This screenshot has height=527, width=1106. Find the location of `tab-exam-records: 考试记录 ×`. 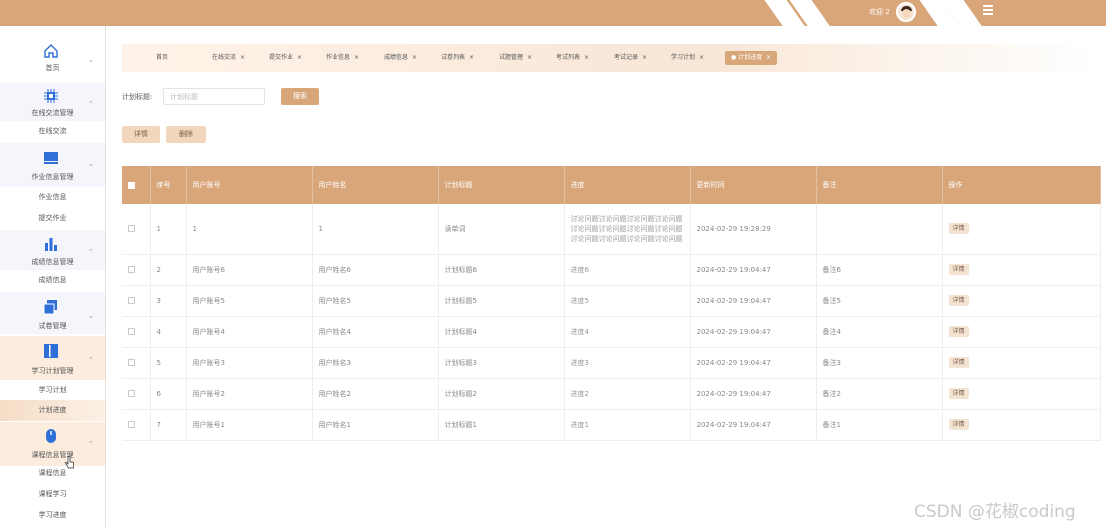

tab-exam-records: 考试记录 × is located at coordinates (630, 58).